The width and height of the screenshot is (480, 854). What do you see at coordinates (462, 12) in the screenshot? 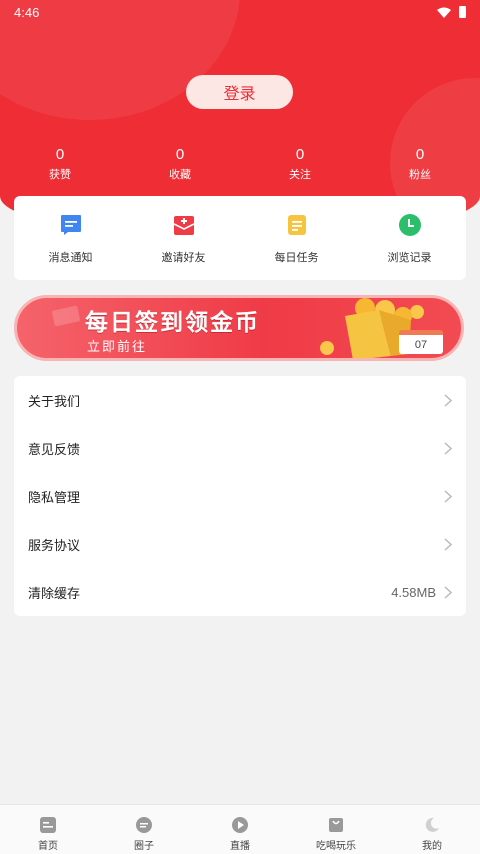
I see `battery-icon` at bounding box center [462, 12].